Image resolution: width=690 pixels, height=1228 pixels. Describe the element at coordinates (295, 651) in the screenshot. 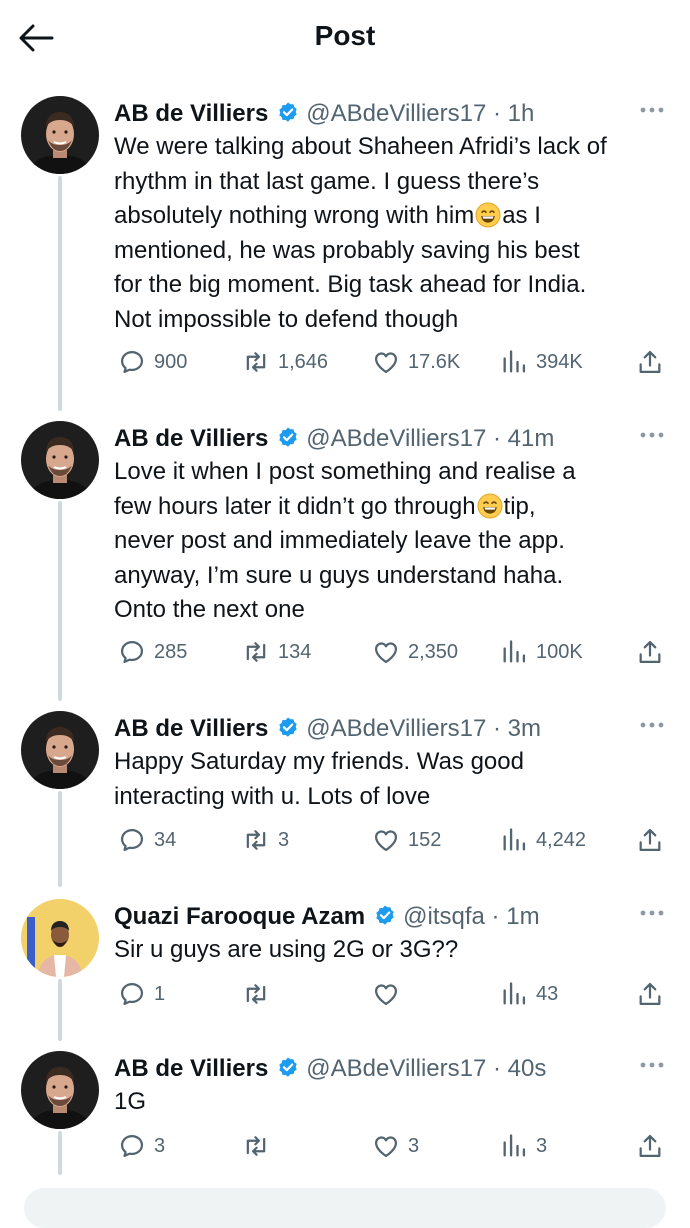

I see `reposts-count: 134` at that location.